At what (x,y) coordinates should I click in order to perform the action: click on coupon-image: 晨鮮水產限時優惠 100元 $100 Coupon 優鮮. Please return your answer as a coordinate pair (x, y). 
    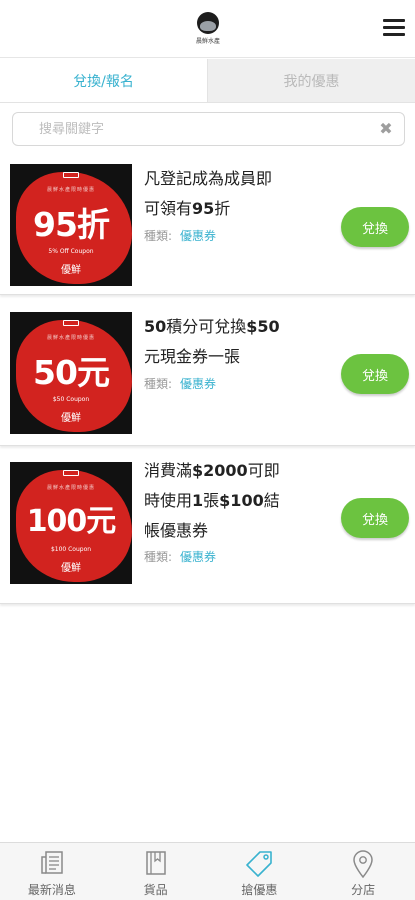
    Looking at the image, I should click on (71, 523).